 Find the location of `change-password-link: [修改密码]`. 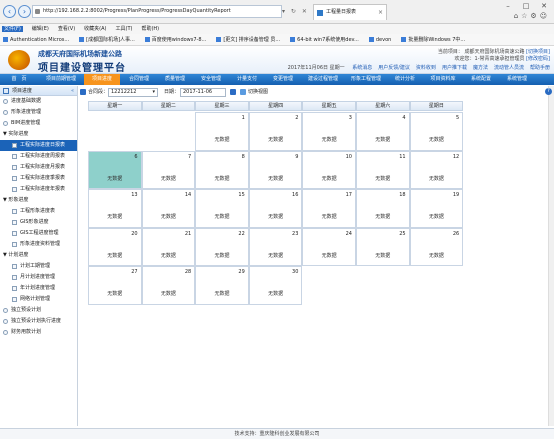

change-password-link: [修改密码] is located at coordinates (538, 59).